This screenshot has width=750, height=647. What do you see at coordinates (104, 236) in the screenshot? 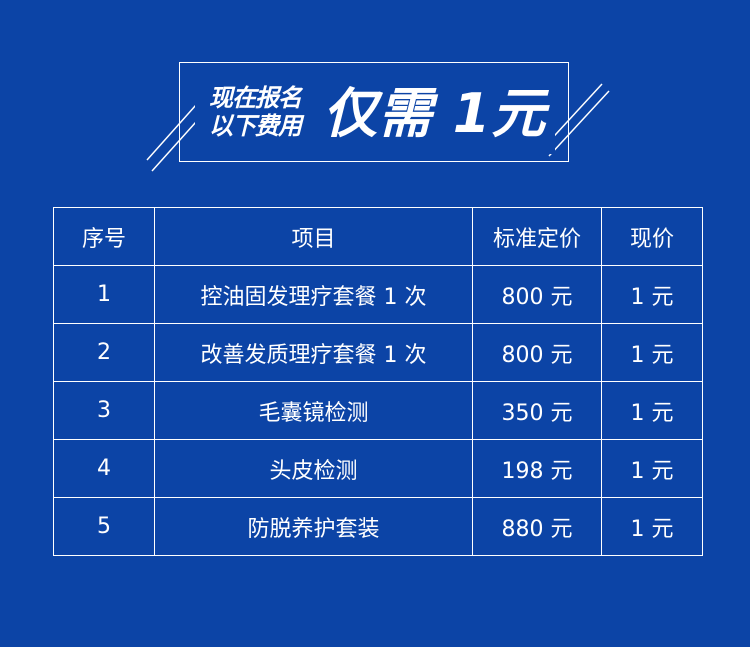
I see `header-index: 序号` at bounding box center [104, 236].